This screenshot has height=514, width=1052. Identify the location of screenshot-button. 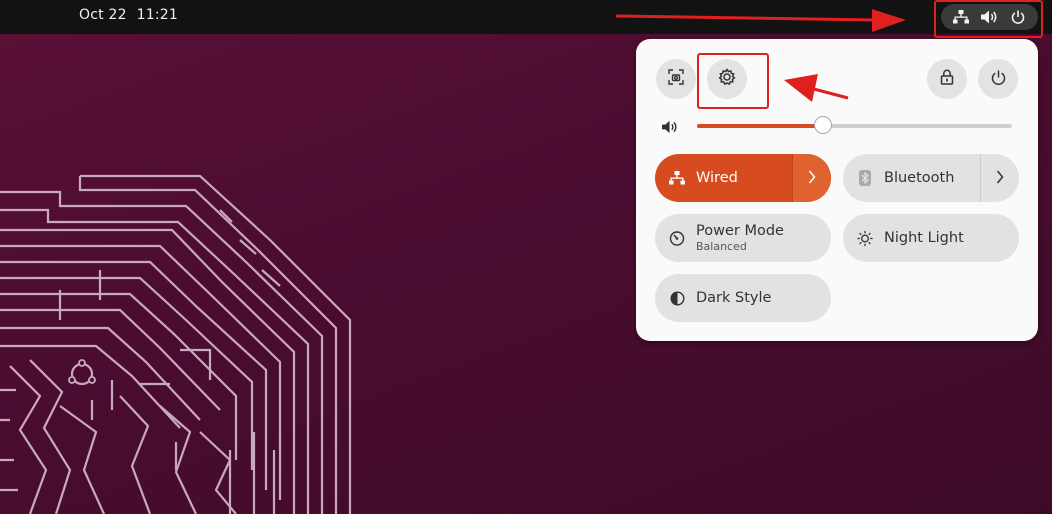
(676, 79).